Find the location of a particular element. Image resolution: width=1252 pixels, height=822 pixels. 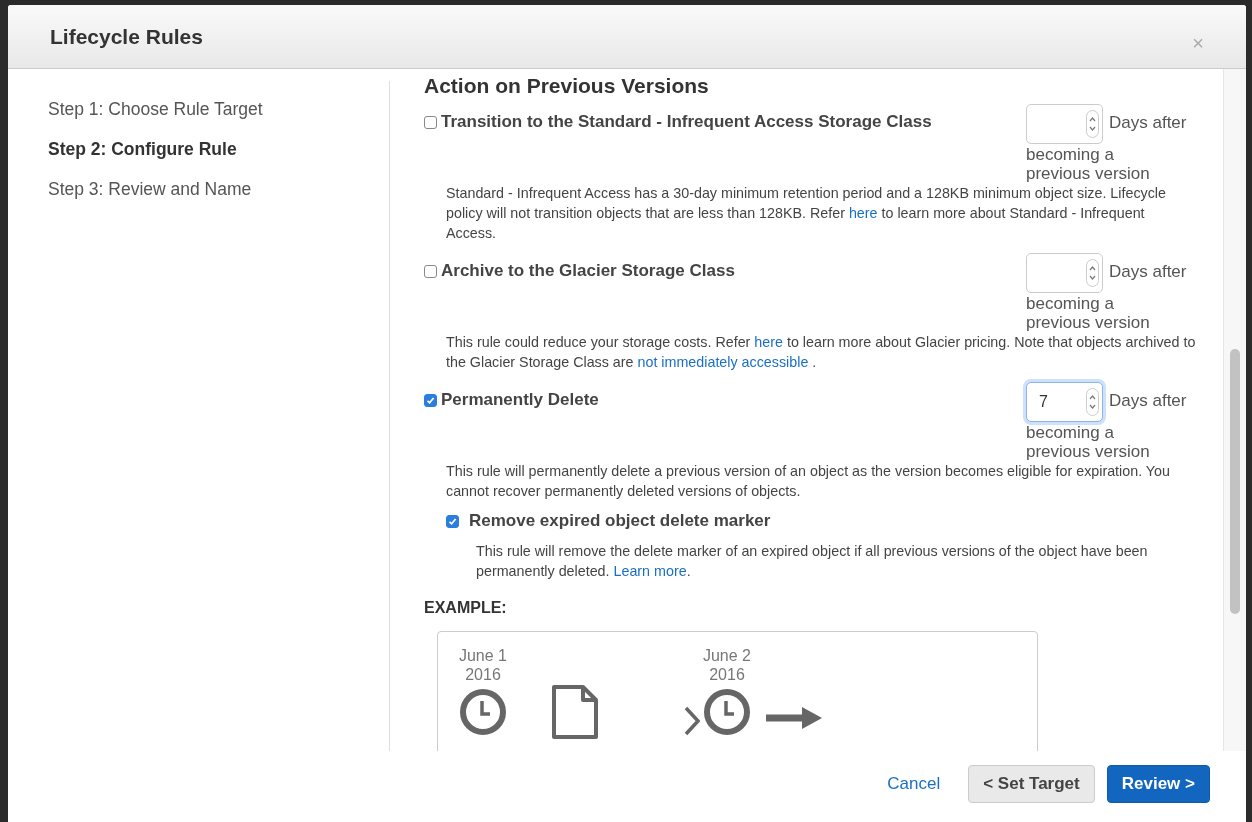

file-icon is located at coordinates (575, 712).